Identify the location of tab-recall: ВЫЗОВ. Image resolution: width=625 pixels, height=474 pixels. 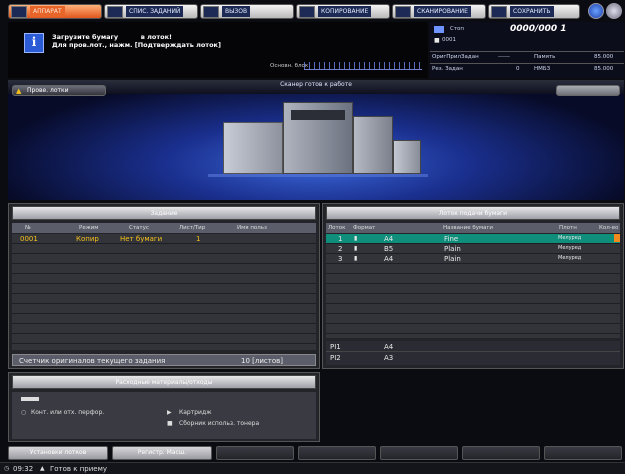
(247, 11).